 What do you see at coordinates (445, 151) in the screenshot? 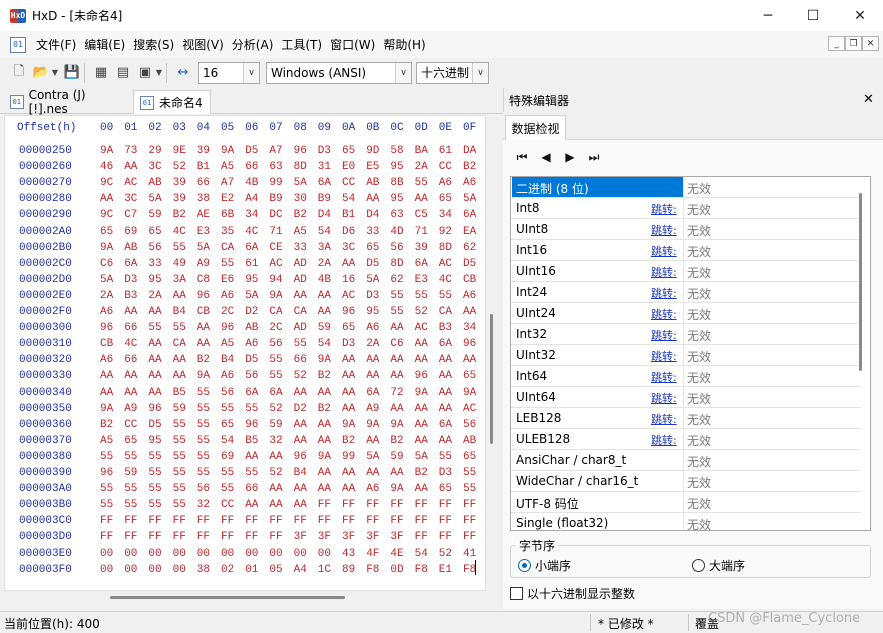
I see `hex-byte: 61` at bounding box center [445, 151].